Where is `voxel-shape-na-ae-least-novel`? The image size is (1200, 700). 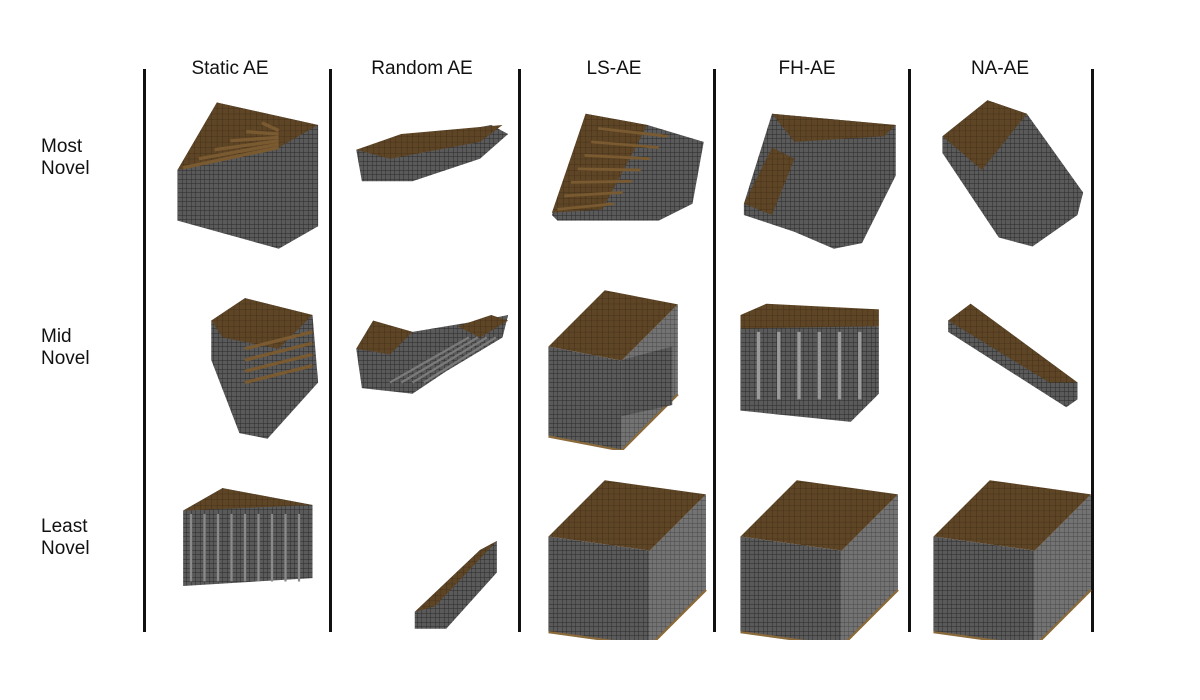 voxel-shape-na-ae-least-novel is located at coordinates (1010, 550).